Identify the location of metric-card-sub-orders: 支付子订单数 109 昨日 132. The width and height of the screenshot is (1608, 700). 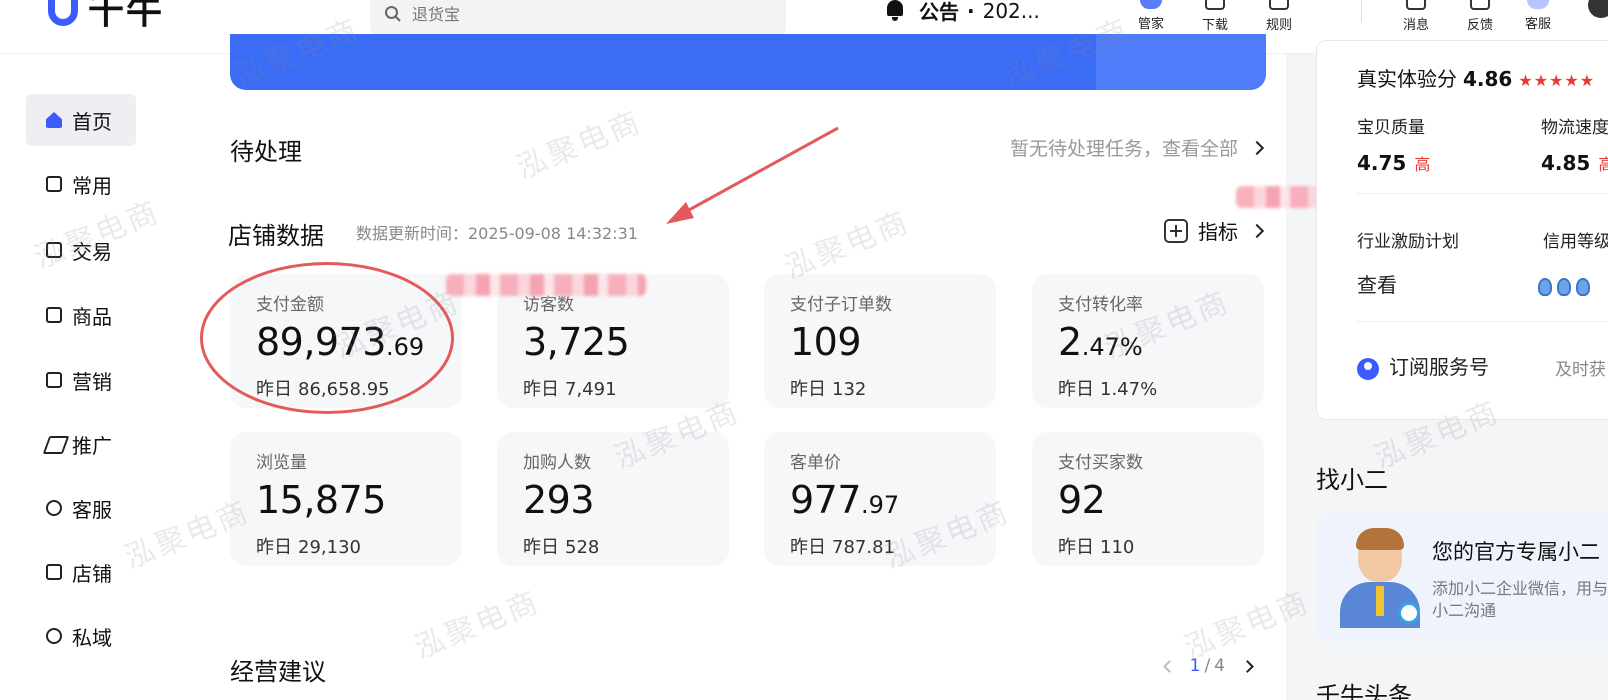
(880, 341).